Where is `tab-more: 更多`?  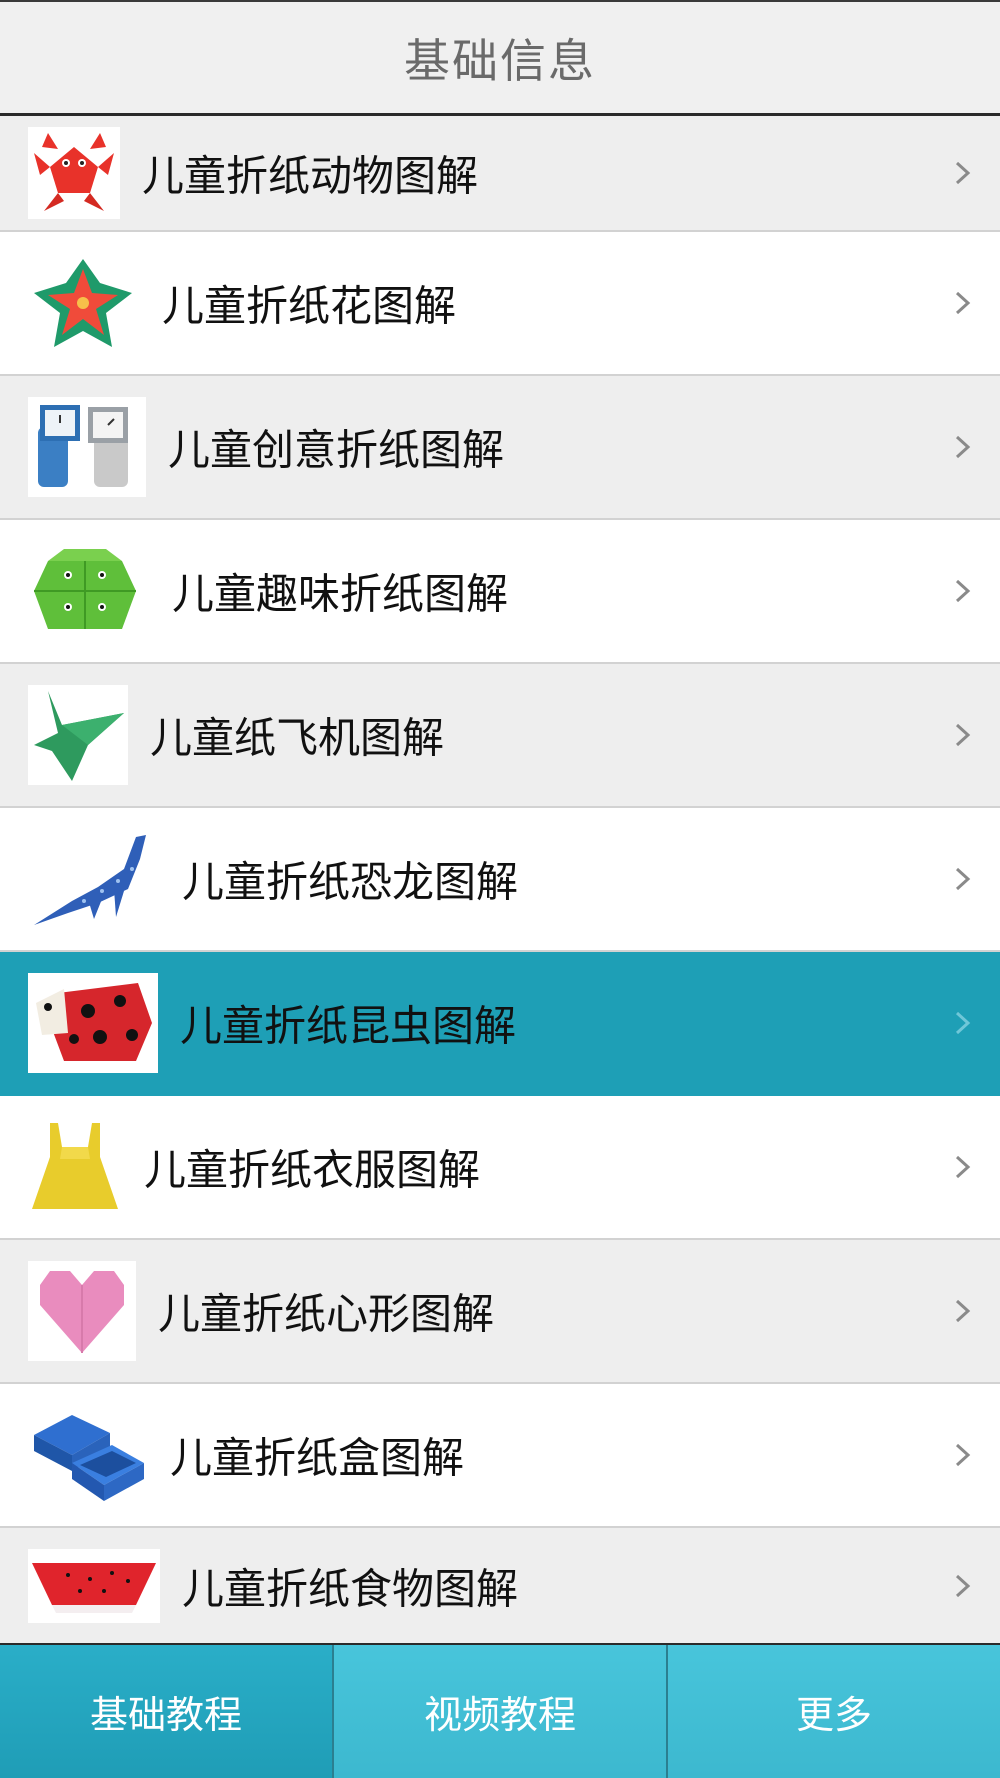 tab-more: 更多 is located at coordinates (834, 1711).